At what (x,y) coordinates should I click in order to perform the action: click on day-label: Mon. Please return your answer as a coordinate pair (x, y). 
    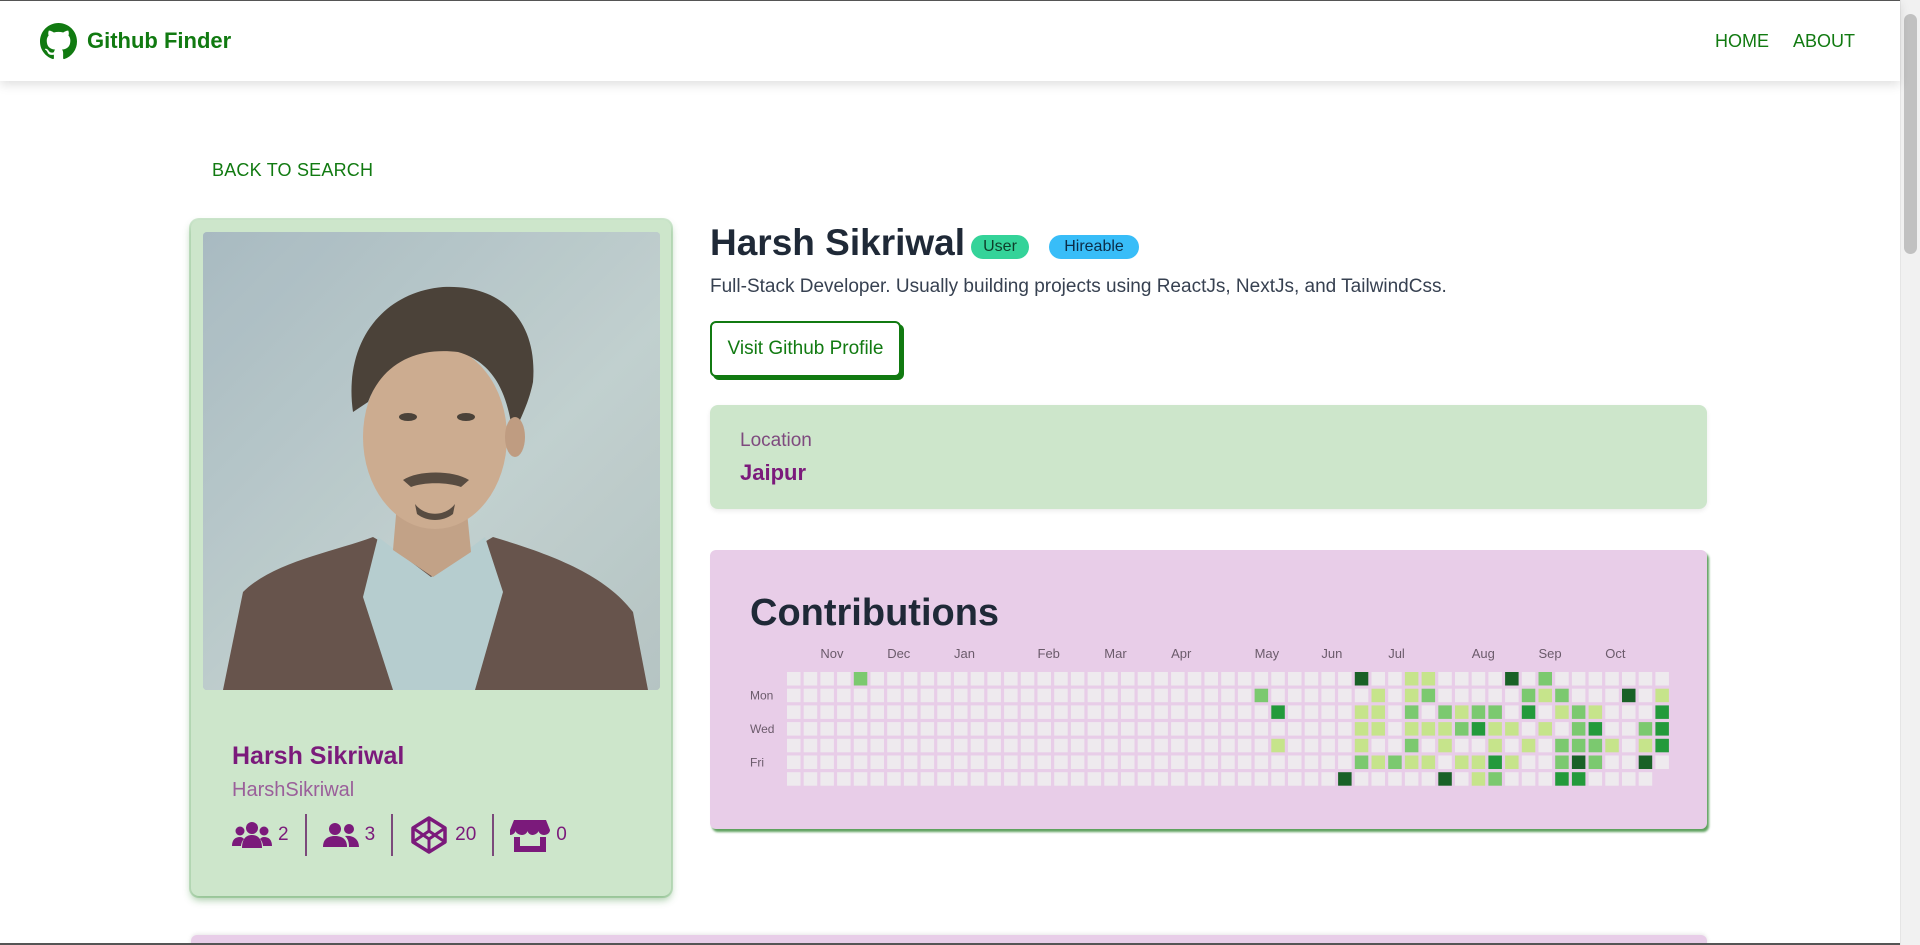
    Looking at the image, I should click on (761, 696).